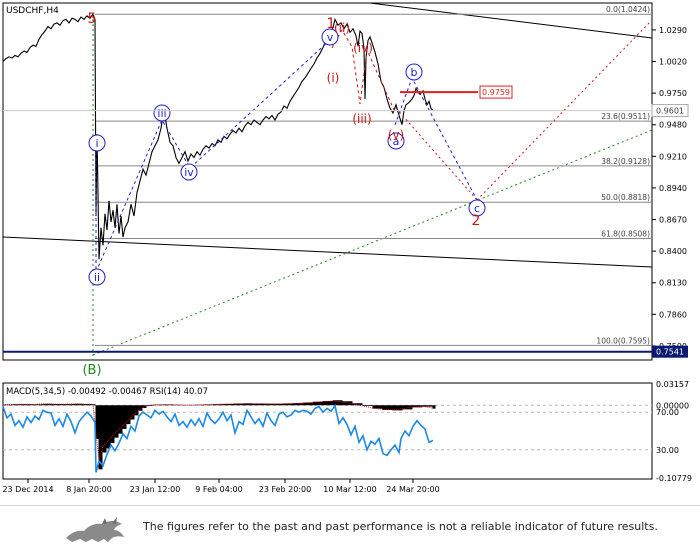 This screenshot has width=700, height=553. I want to click on time-tick-label: 10 Mar 12:00, so click(349, 489).